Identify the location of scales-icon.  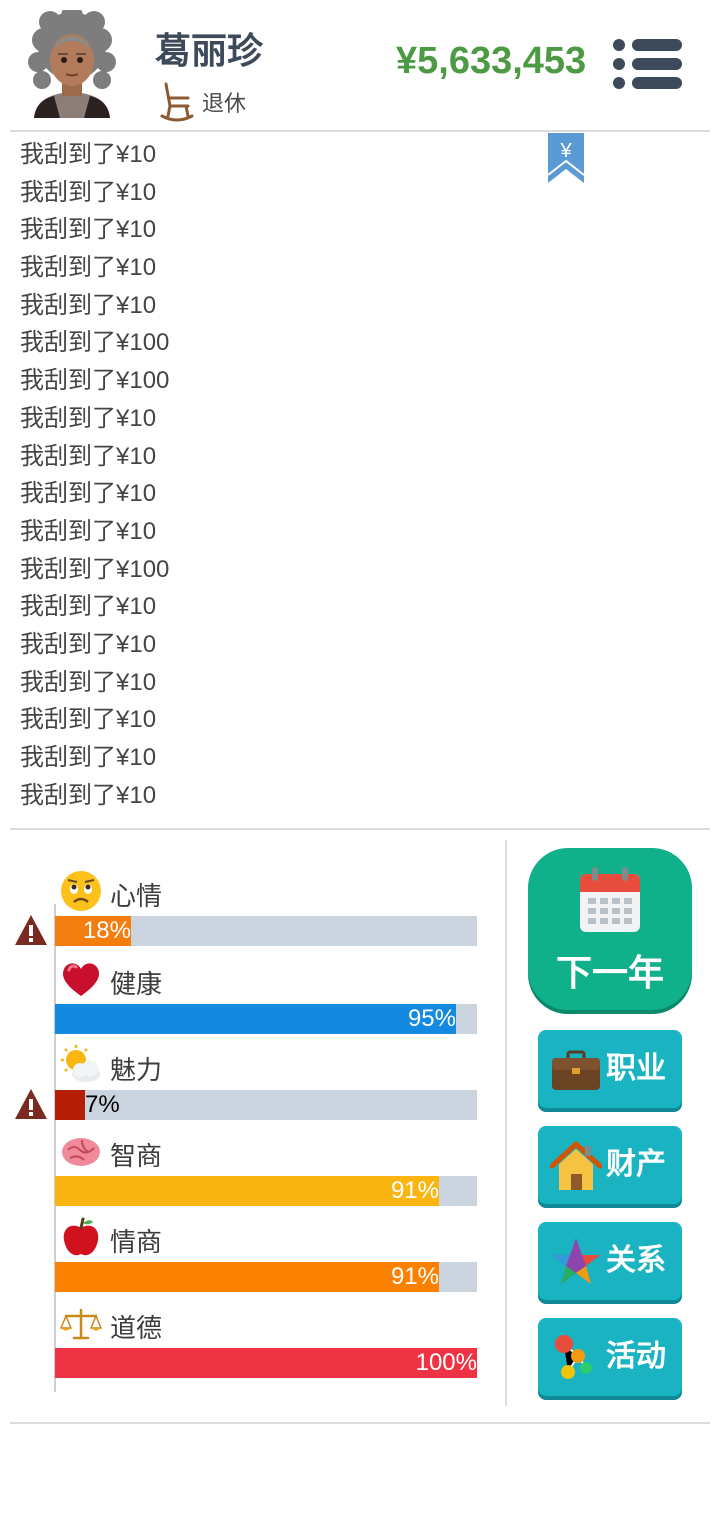
(81, 1324).